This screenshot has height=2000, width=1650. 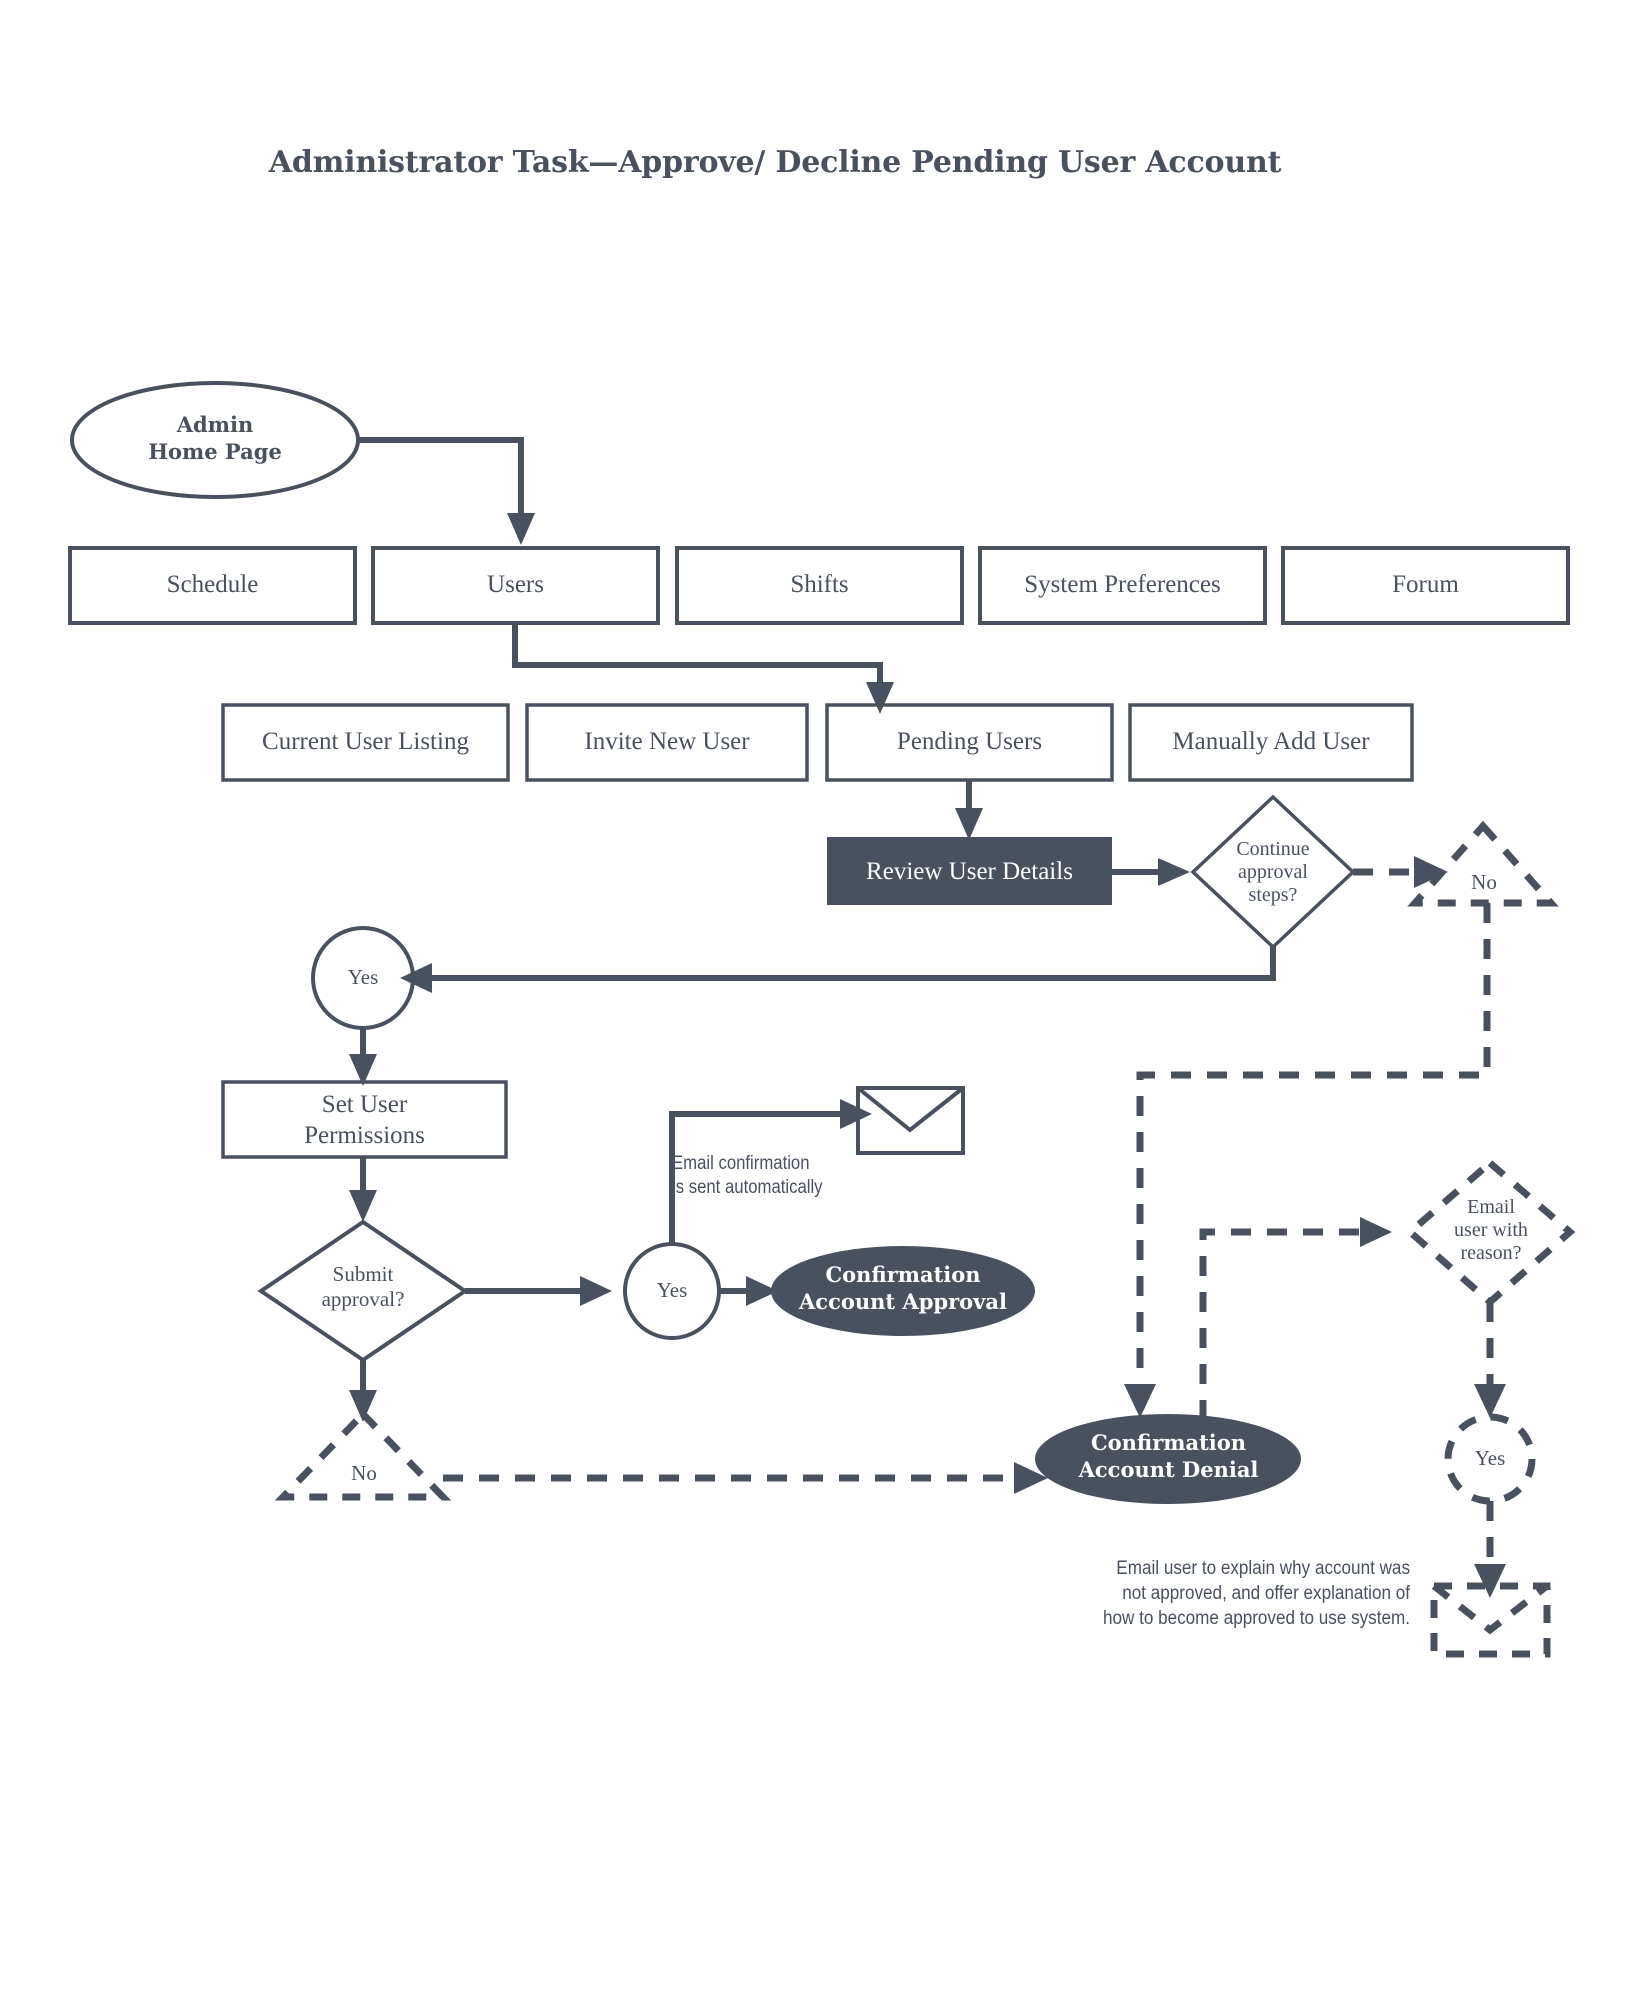 I want to click on connector-continue-to-yes, so click(x=850, y=964).